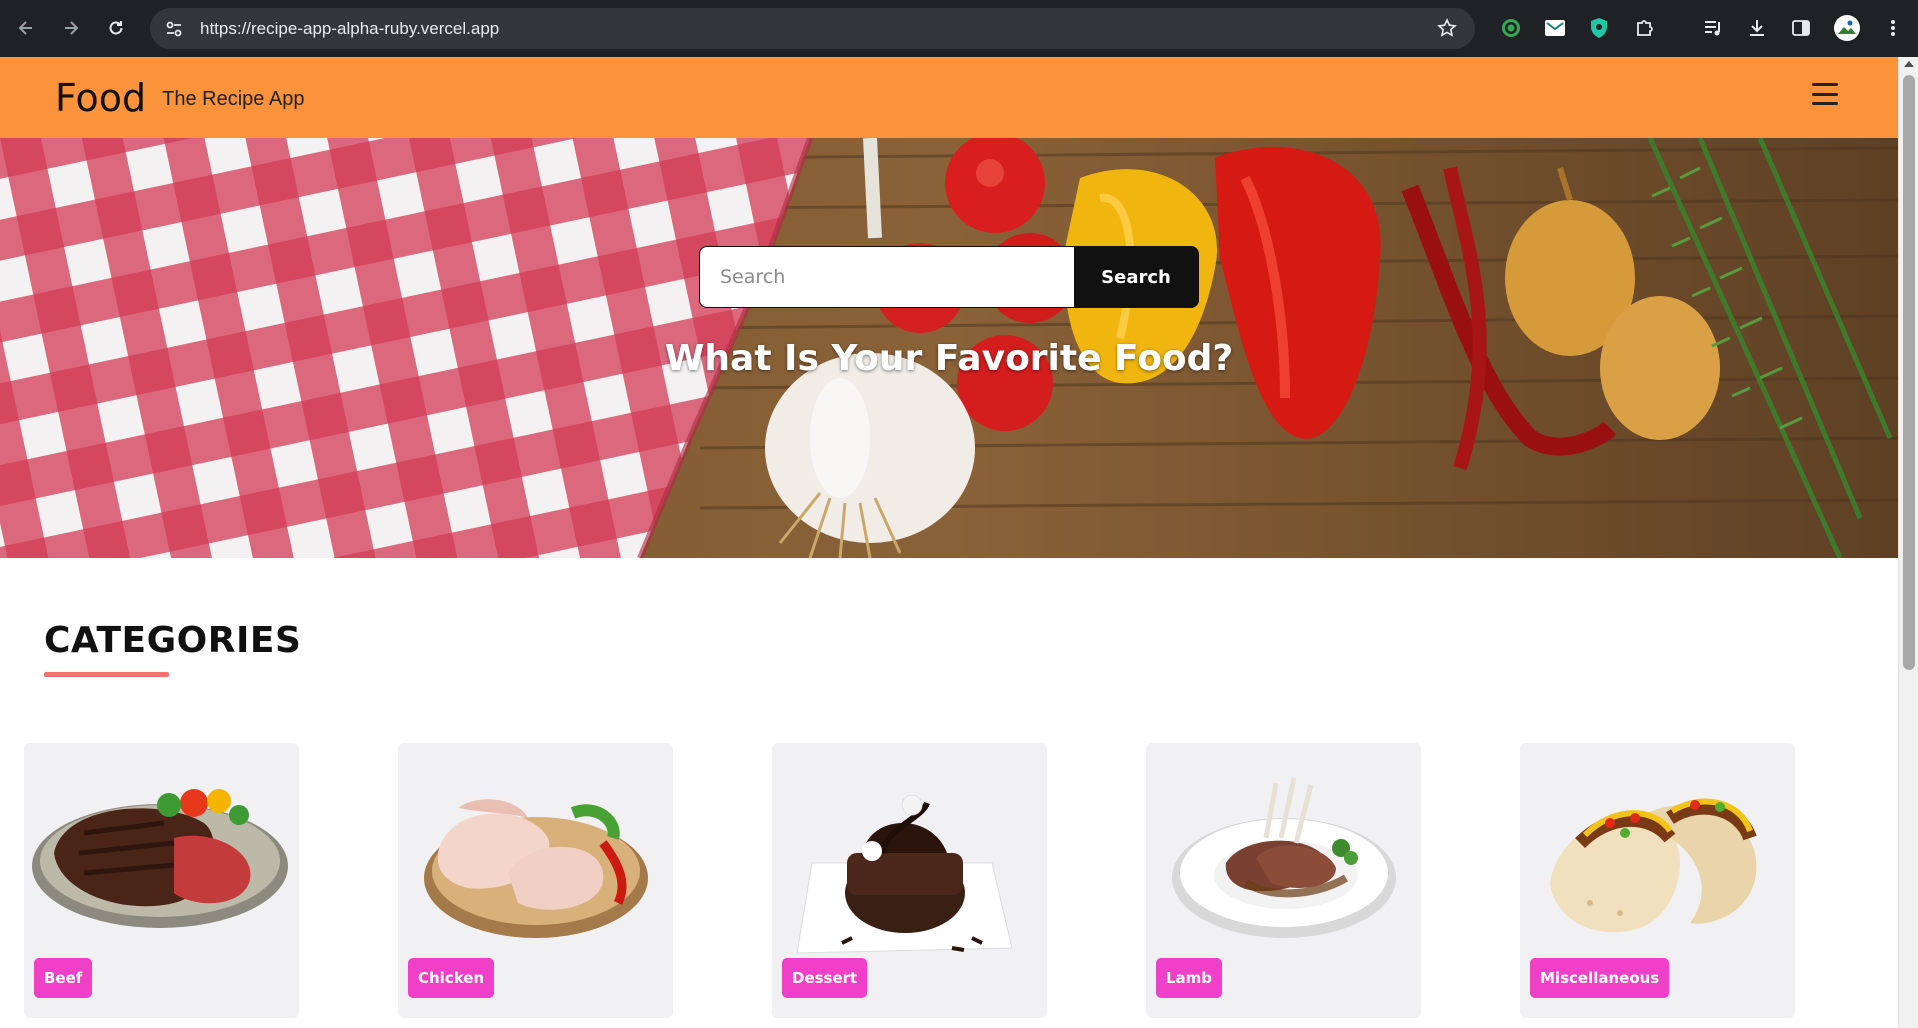  I want to click on category-label-chicken: Chicken, so click(451, 978).